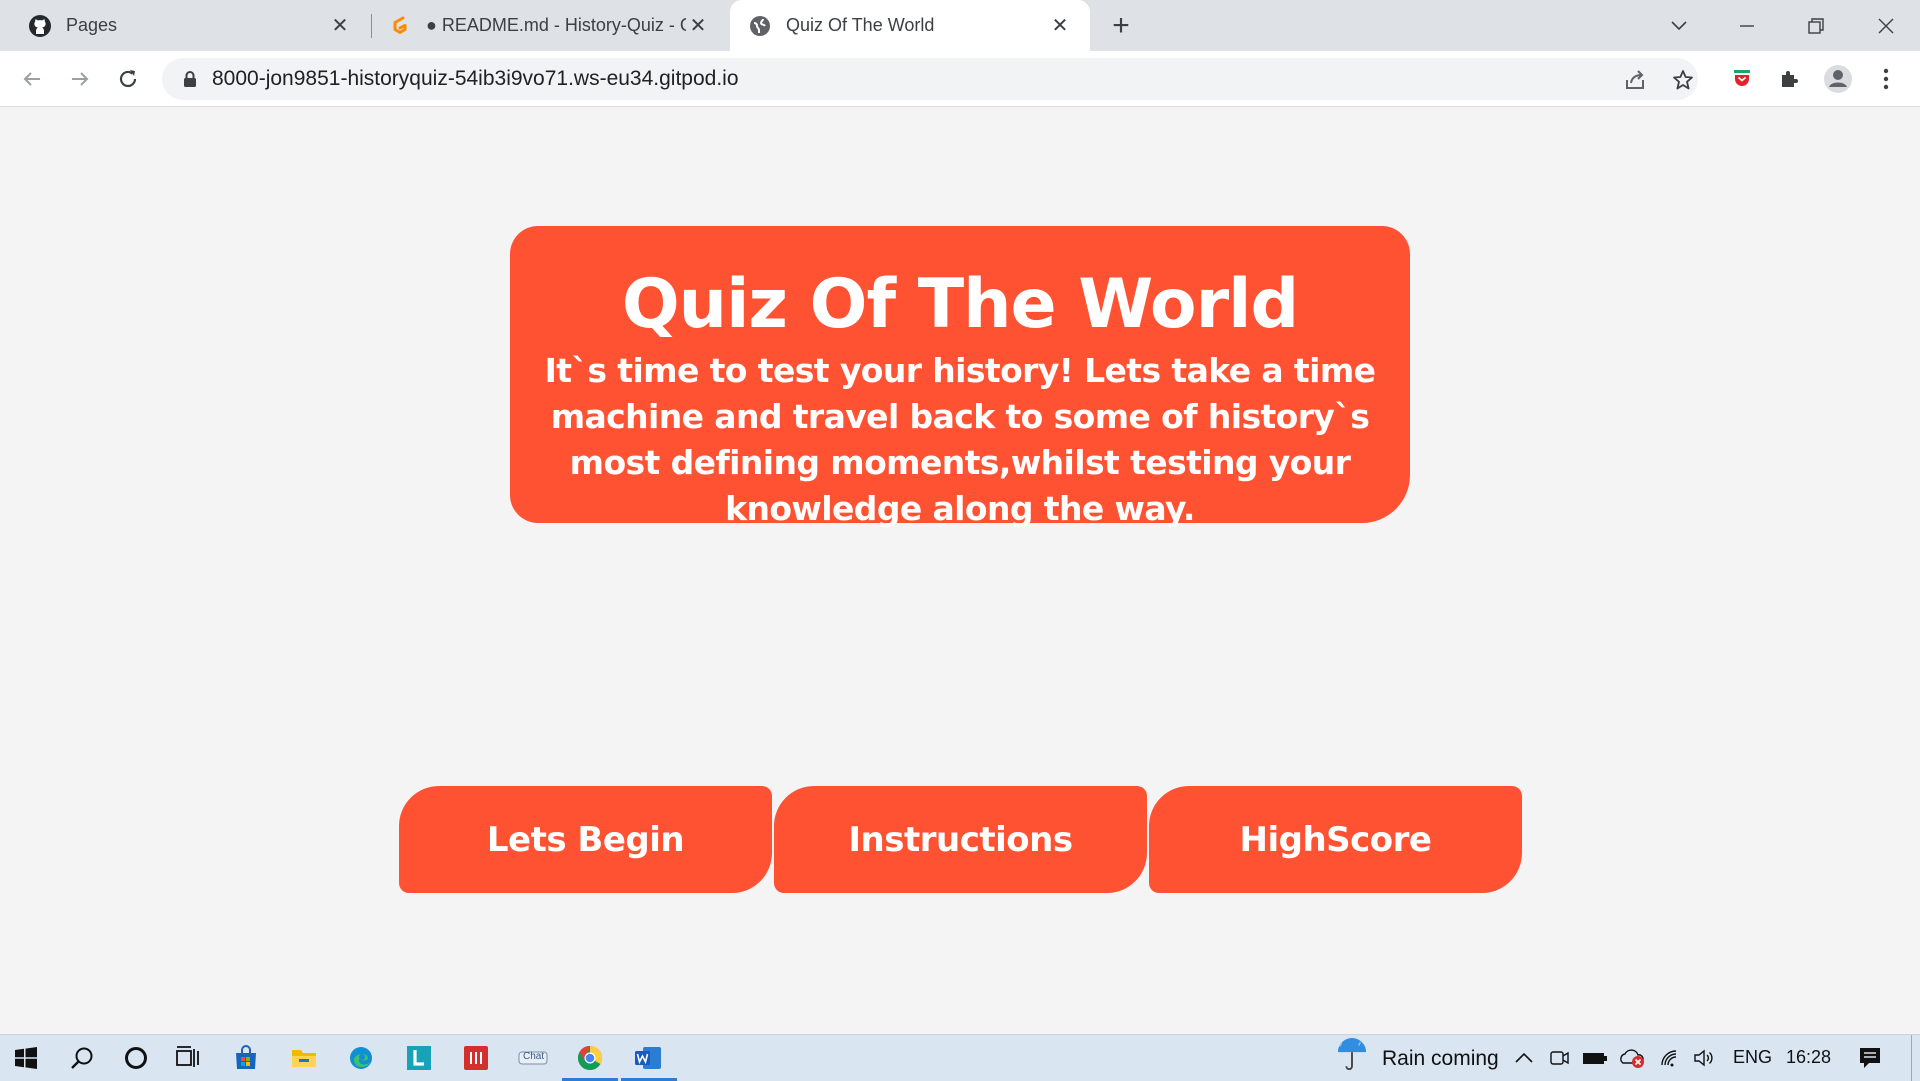 This screenshot has height=1081, width=1920. I want to click on share-icon, so click(1635, 80).